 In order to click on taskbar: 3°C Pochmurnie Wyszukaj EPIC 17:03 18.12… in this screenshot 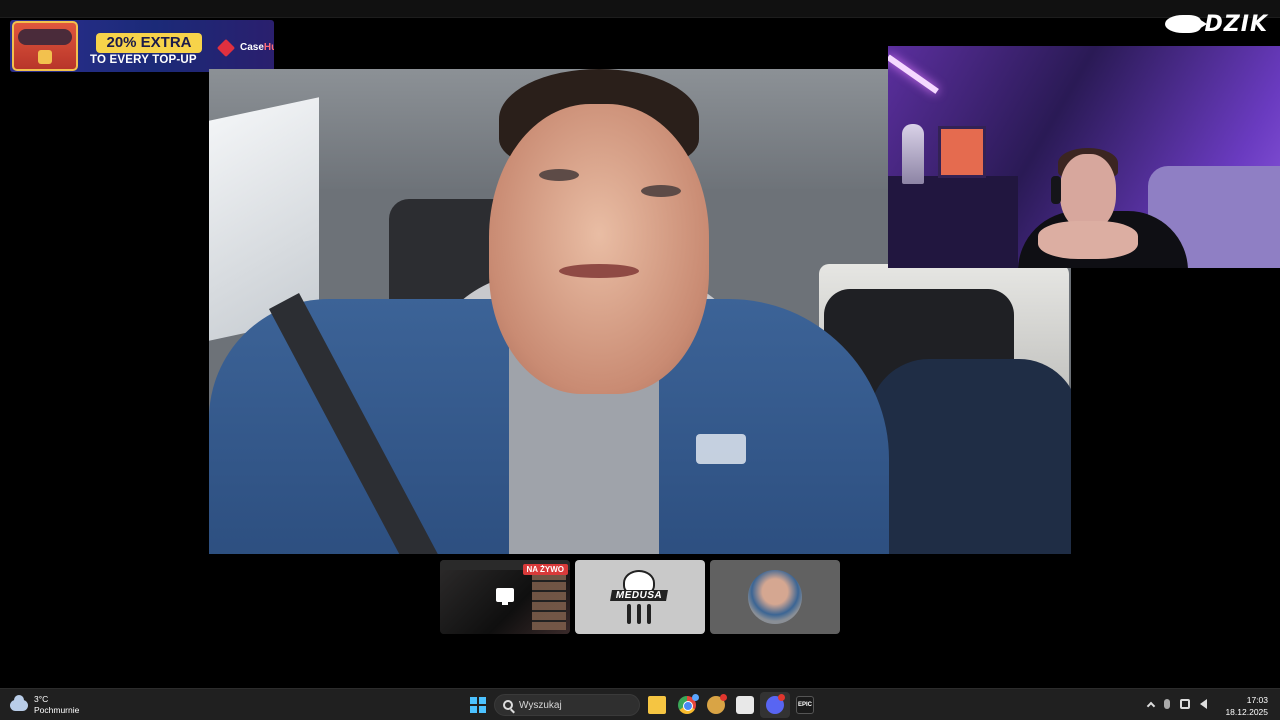, I will do `click(640, 704)`.